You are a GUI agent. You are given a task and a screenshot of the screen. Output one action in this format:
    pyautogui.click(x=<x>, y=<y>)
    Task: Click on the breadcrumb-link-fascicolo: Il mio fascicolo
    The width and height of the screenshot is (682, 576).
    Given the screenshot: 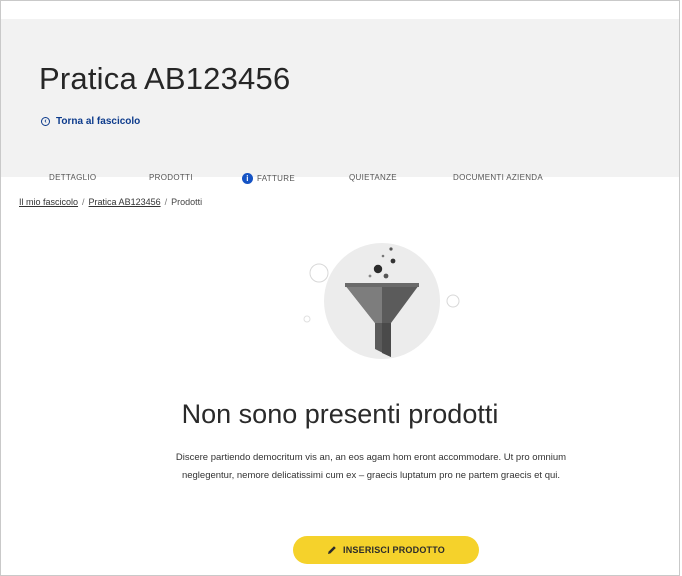 What is the action you would take?
    pyautogui.click(x=48, y=202)
    